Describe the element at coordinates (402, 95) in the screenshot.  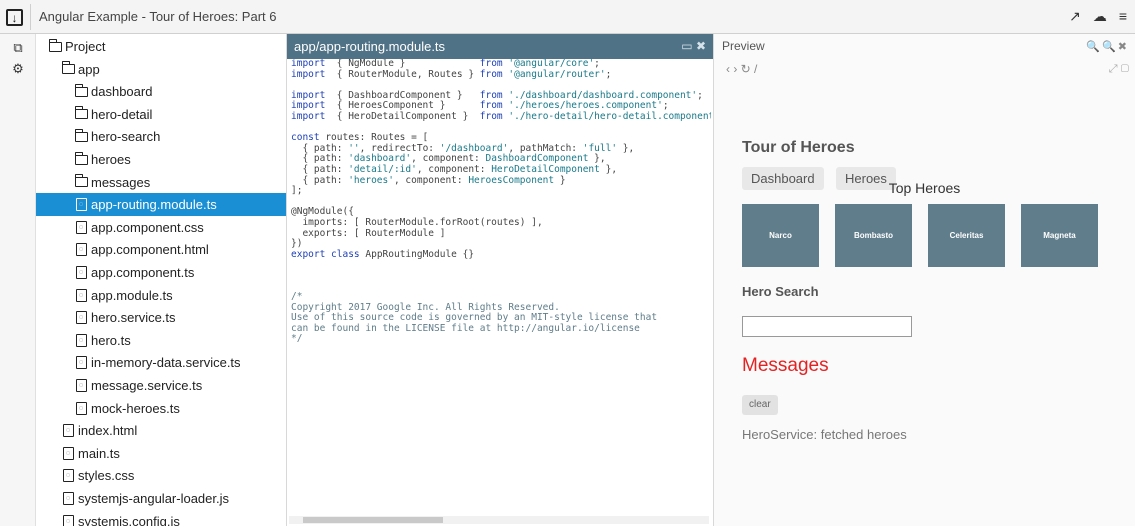
I see `code-token: { DashboardComponent }` at that location.